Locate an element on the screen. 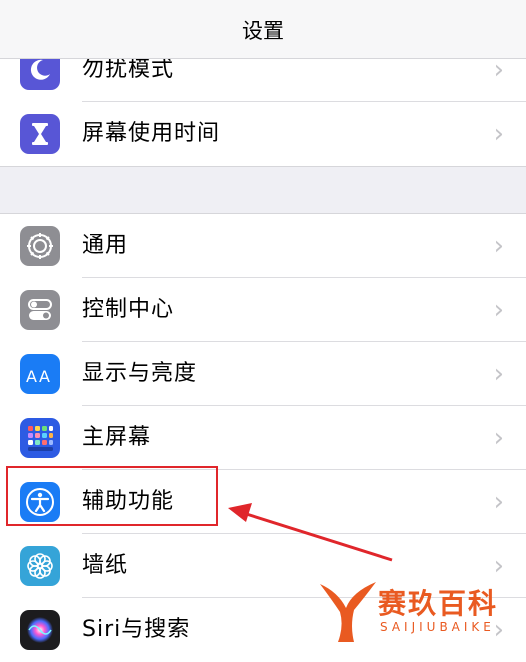 The height and width of the screenshot is (662, 526). watermark-subtext: SAIJIUBAIKE is located at coordinates (437, 627).